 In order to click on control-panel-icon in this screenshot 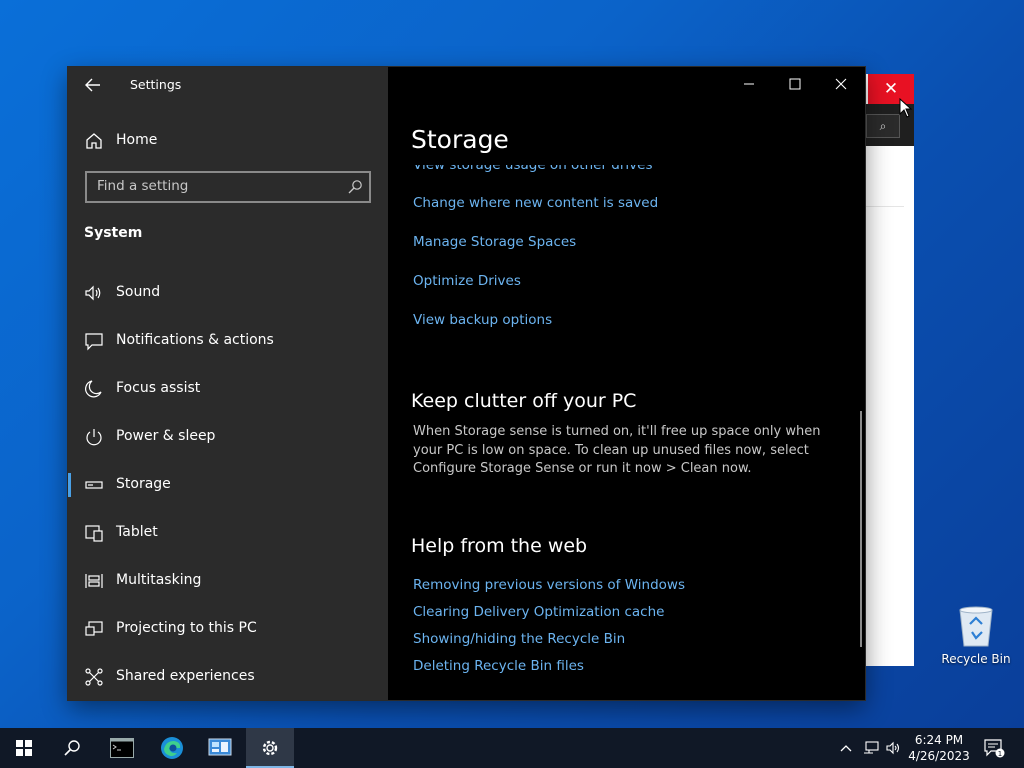, I will do `click(220, 747)`.